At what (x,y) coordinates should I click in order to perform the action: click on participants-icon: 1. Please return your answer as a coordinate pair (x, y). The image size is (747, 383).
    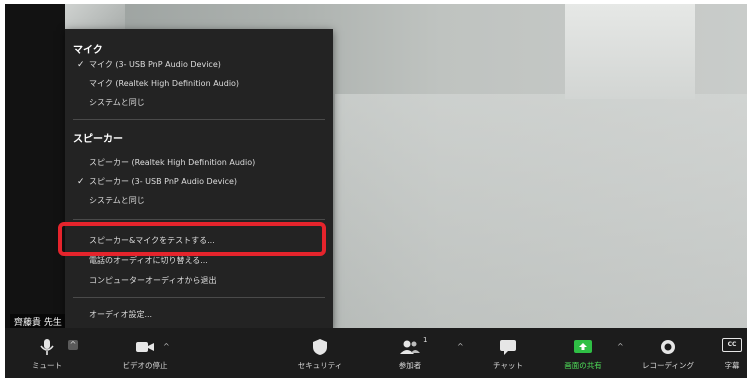
    Looking at the image, I should click on (413, 346).